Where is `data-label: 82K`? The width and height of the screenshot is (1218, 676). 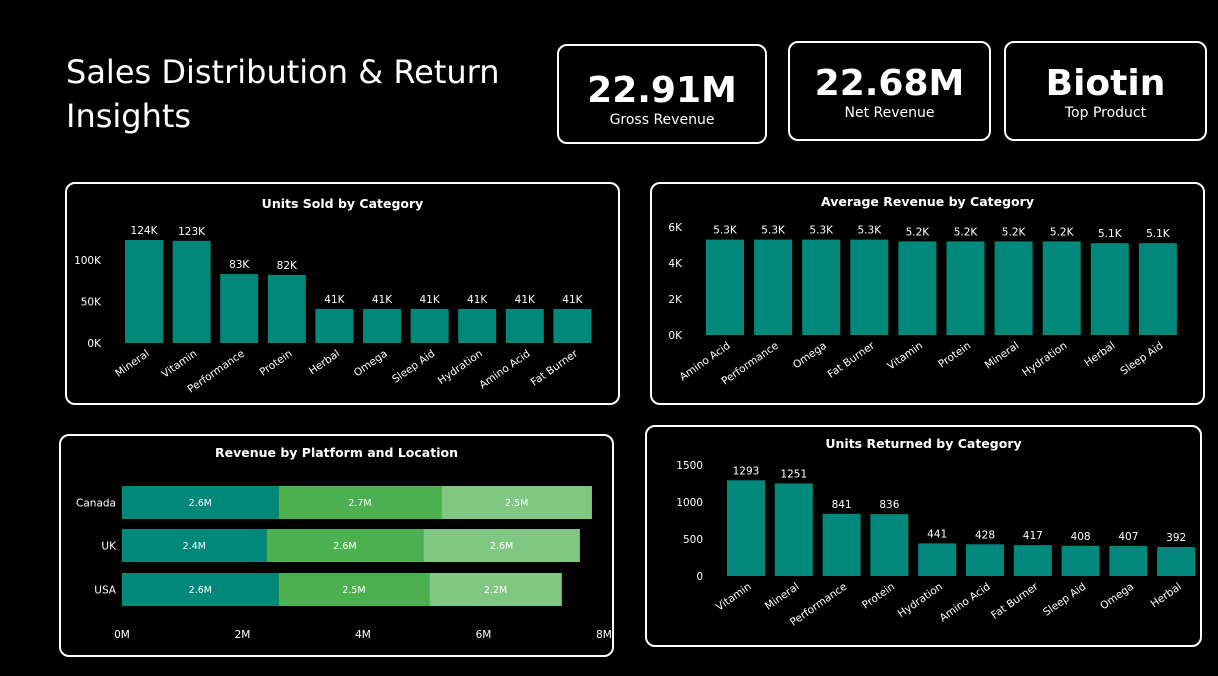 data-label: 82K is located at coordinates (287, 266).